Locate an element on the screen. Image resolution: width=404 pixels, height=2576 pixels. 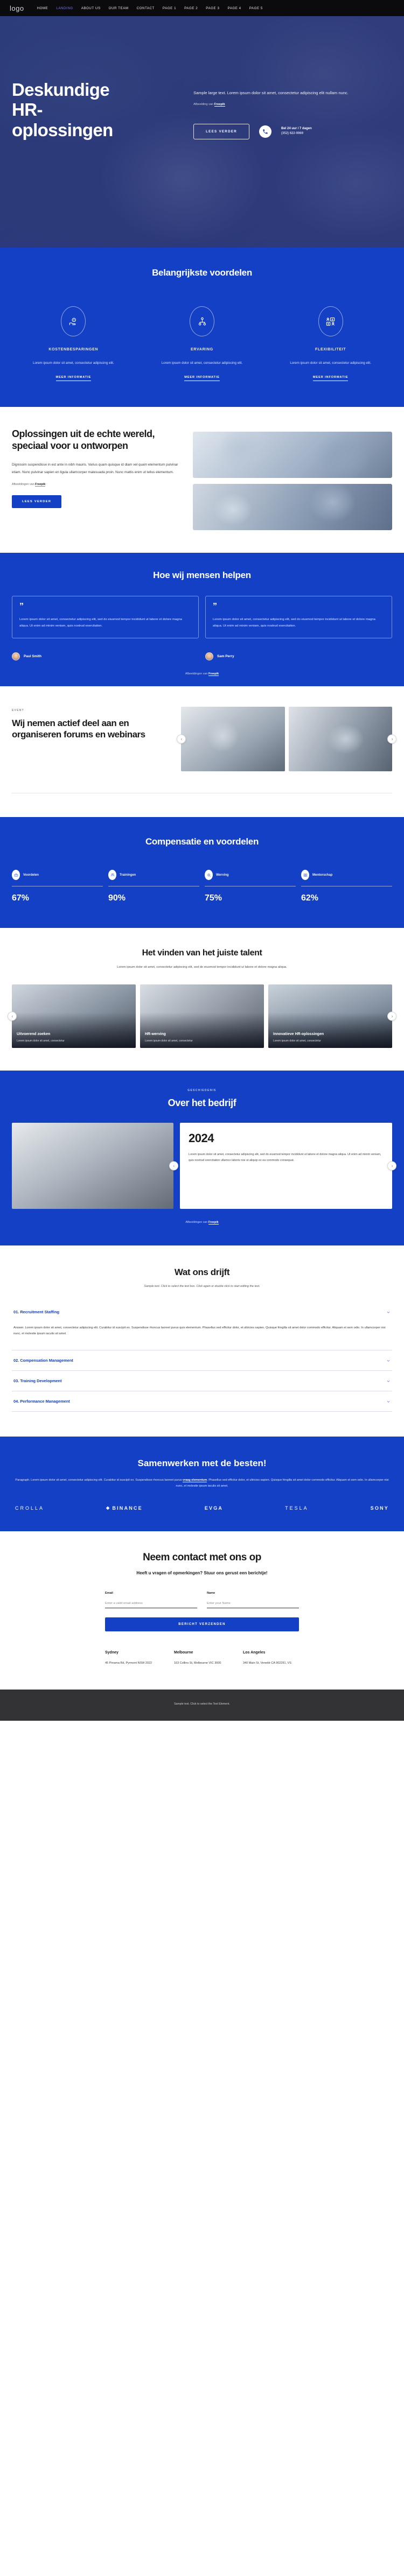
partners-inline-link: vraag elementum is located at coordinates (195, 1481).